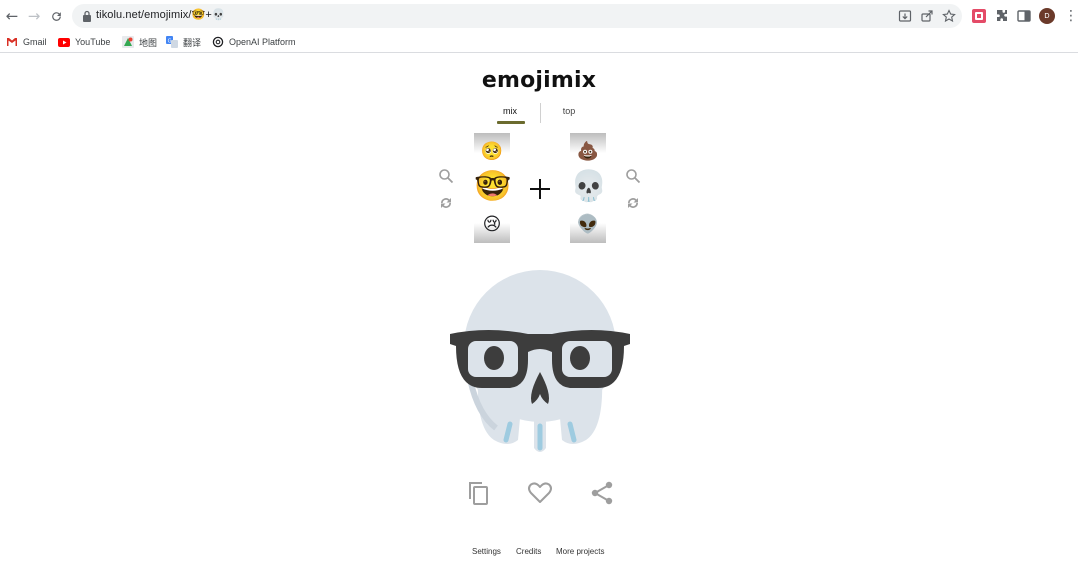  Describe the element at coordinates (540, 113) in the screenshot. I see `tab-divider` at that location.